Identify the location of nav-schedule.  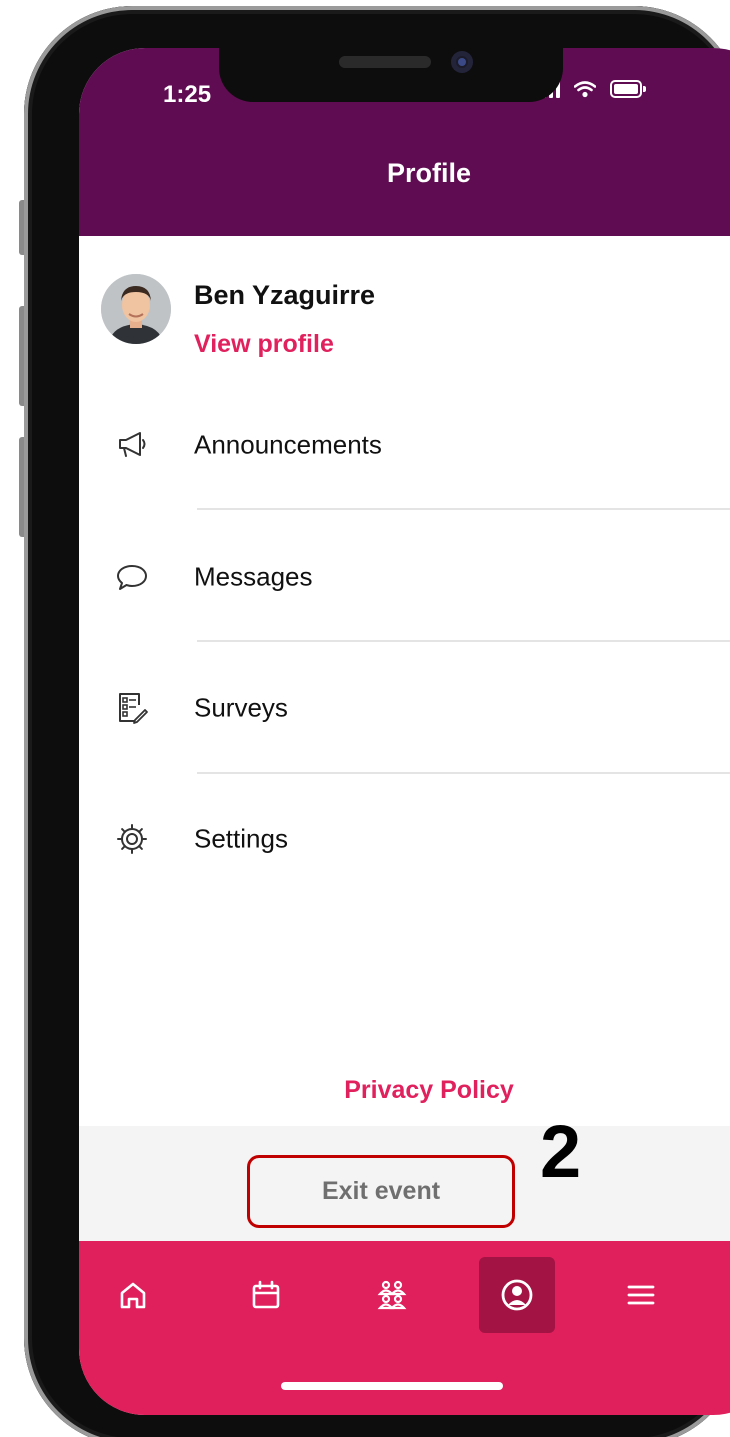
(266, 1295).